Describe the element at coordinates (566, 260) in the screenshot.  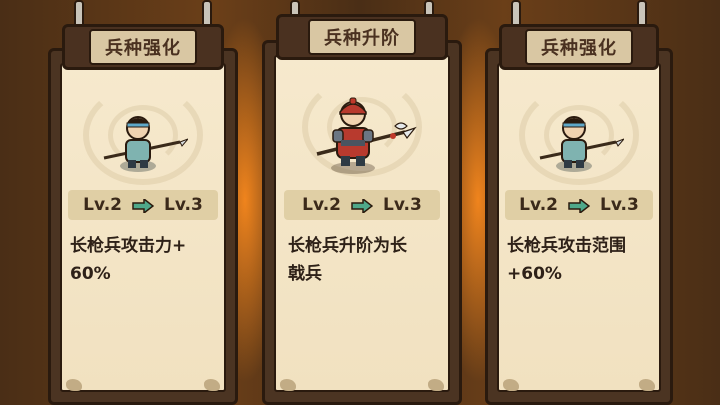
I see `card-description: 长枪兵攻击范围 +60%` at that location.